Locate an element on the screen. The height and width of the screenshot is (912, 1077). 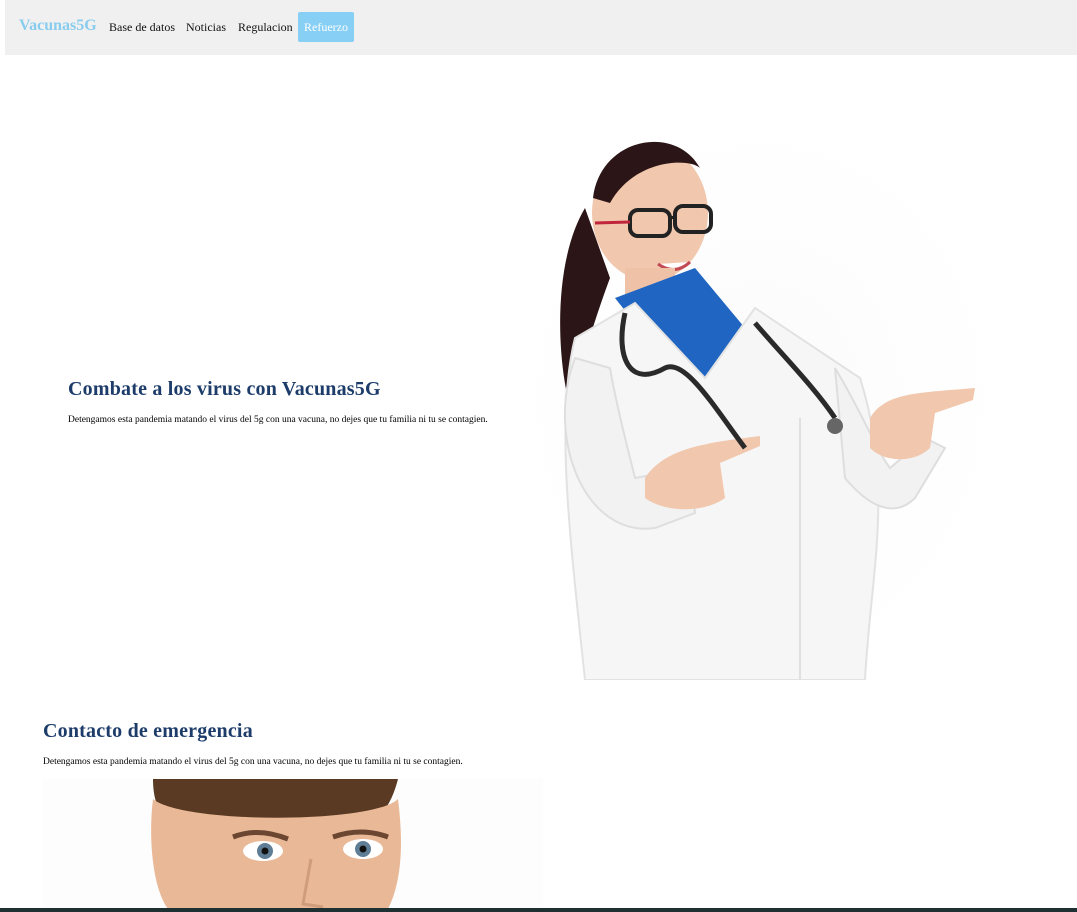
contact-title: Contacto de emergencia is located at coordinates (148, 731).